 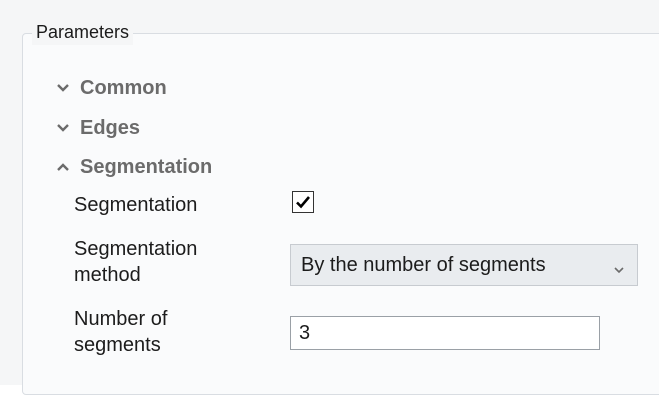 I want to click on section-segmentation-header: Segmentation, so click(x=134, y=167).